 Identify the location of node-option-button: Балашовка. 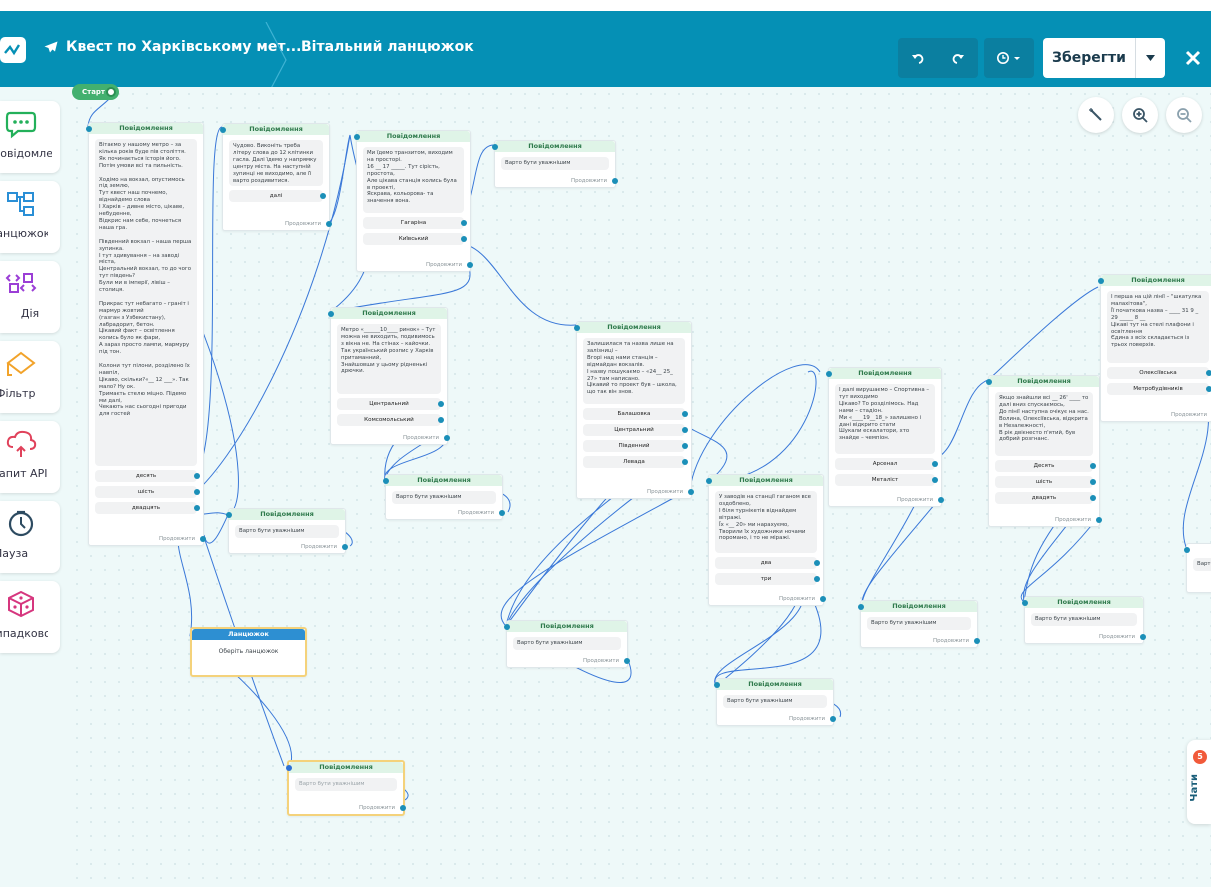
(635, 414).